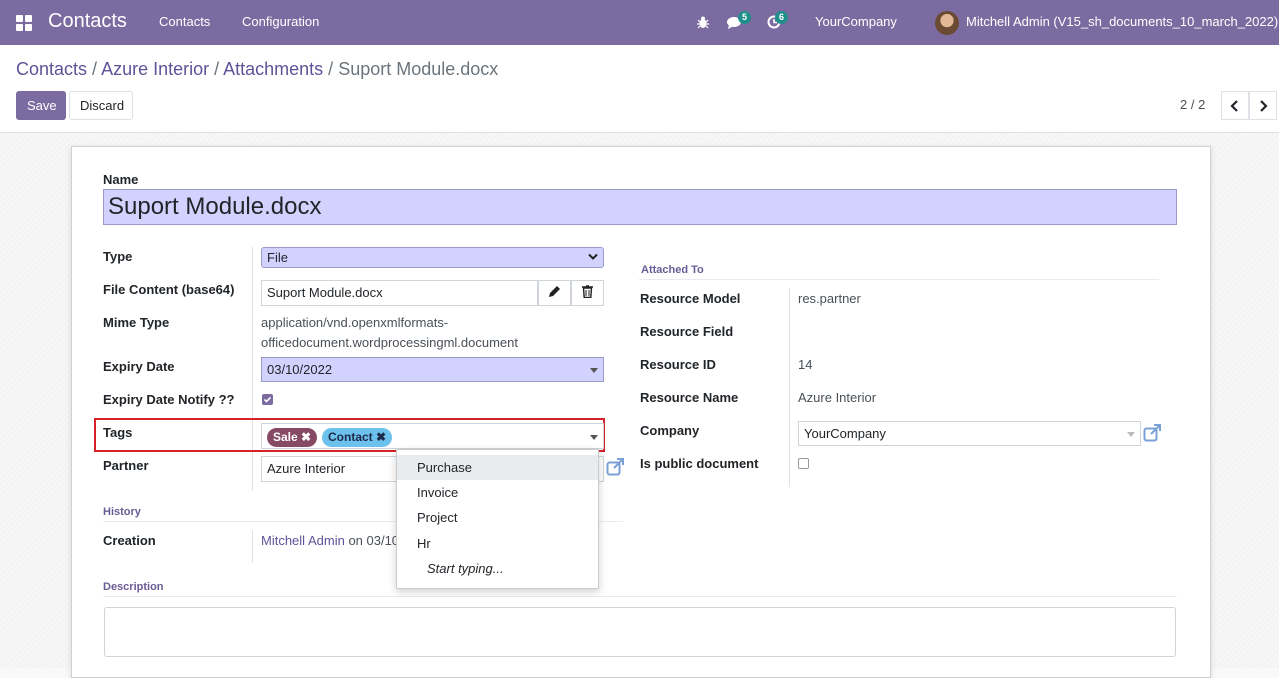 Image resolution: width=1279 pixels, height=678 pixels. What do you see at coordinates (678, 364) in the screenshot?
I see `resource-id-label: Resource ID` at bounding box center [678, 364].